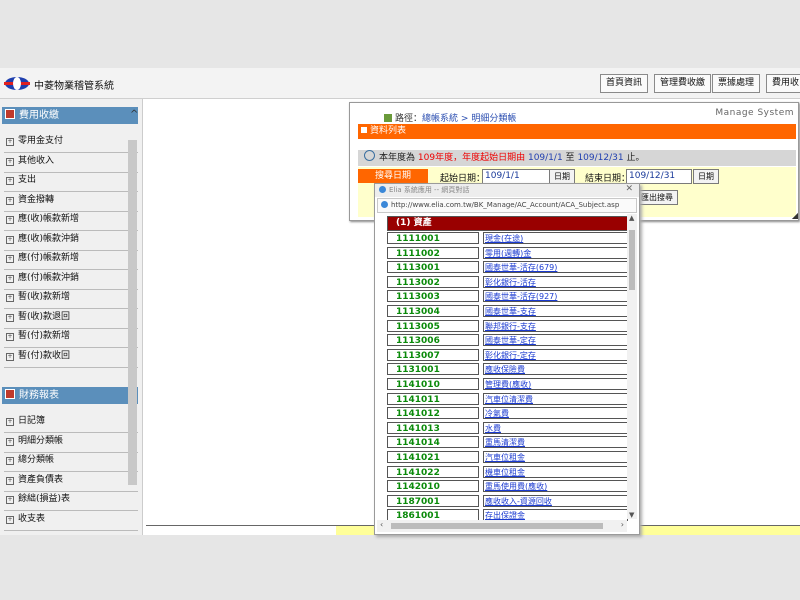 This screenshot has height=600, width=800. Describe the element at coordinates (433, 354) in the screenshot. I see `account-code: 1113007` at that location.